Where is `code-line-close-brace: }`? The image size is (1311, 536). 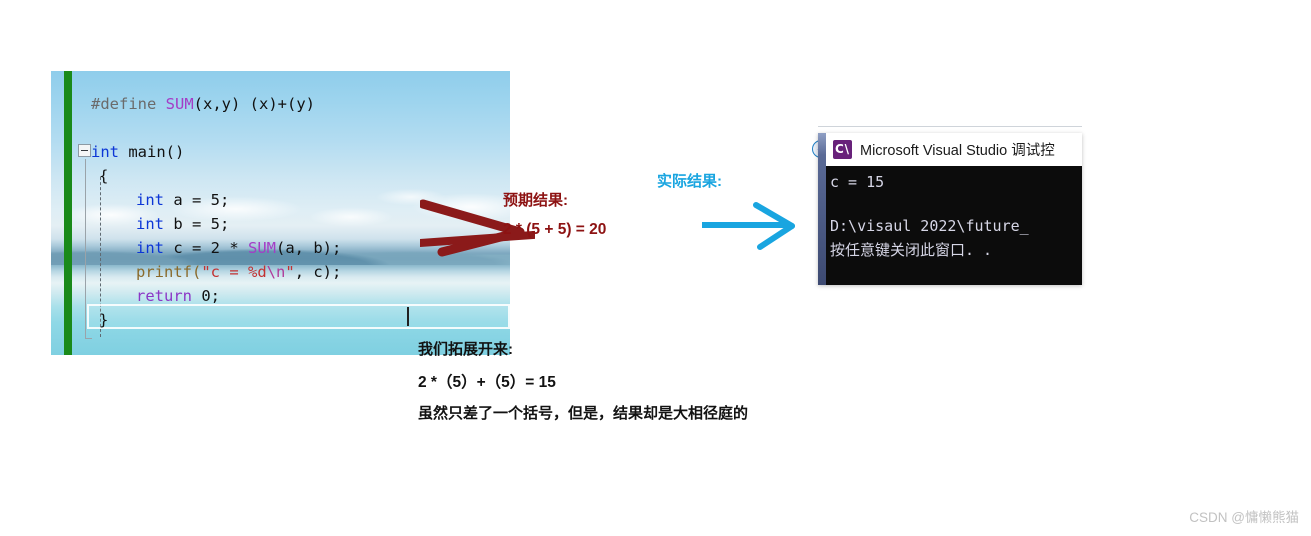 code-line-close-brace: } is located at coordinates (104, 320).